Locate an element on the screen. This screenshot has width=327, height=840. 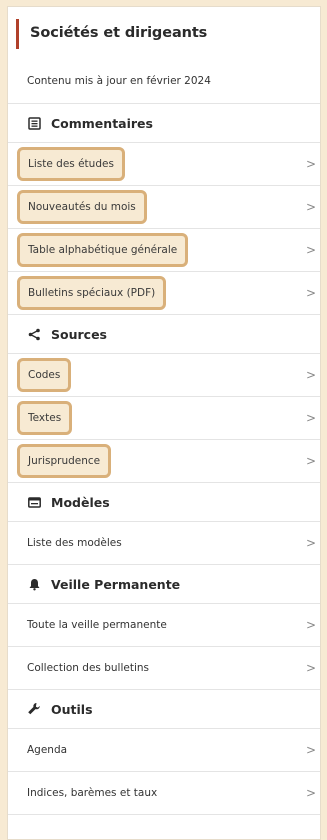
section-veille: Veille Permanente is located at coordinates (164, 584).